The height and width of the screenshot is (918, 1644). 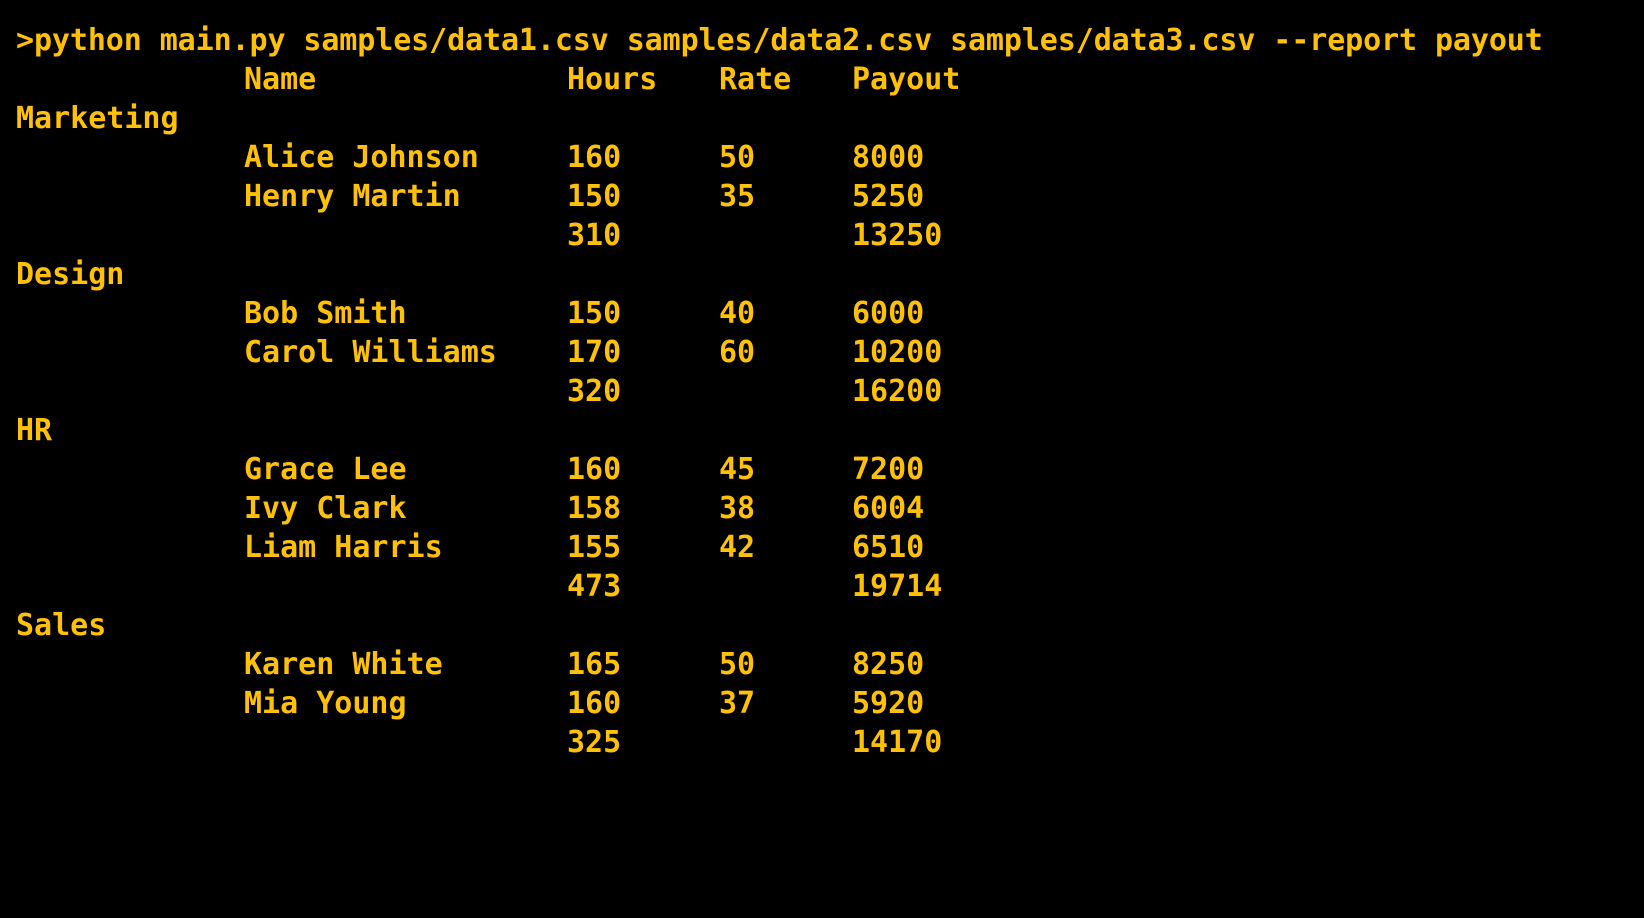 What do you see at coordinates (594, 547) in the screenshot?
I see `employee-hours: 155` at bounding box center [594, 547].